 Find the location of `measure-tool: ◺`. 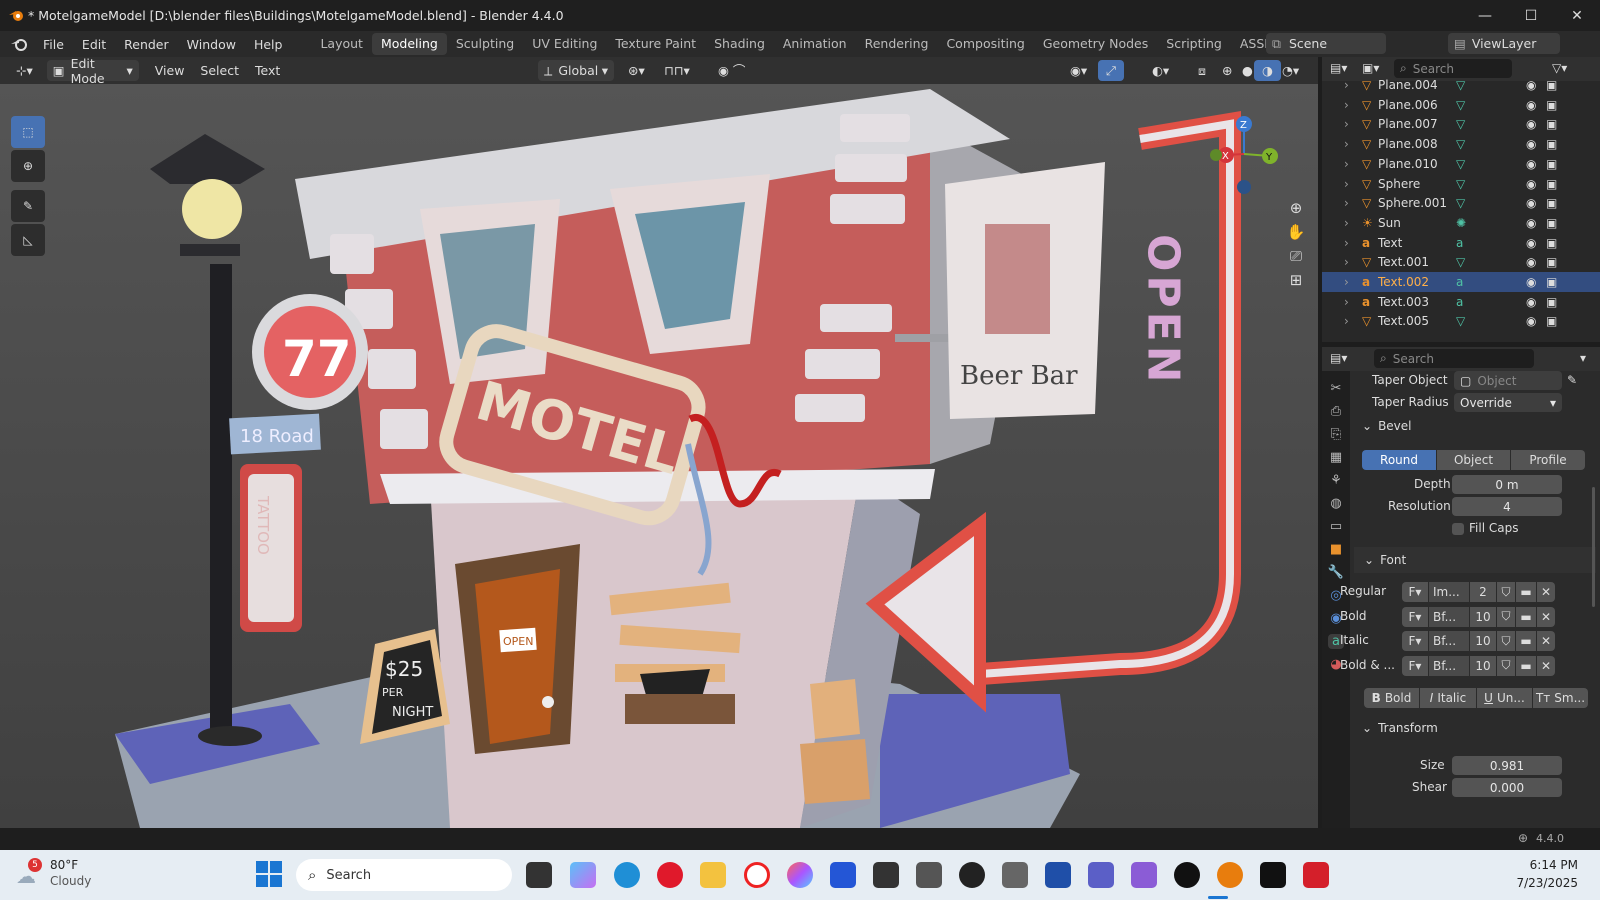

measure-tool: ◺ is located at coordinates (28, 240).